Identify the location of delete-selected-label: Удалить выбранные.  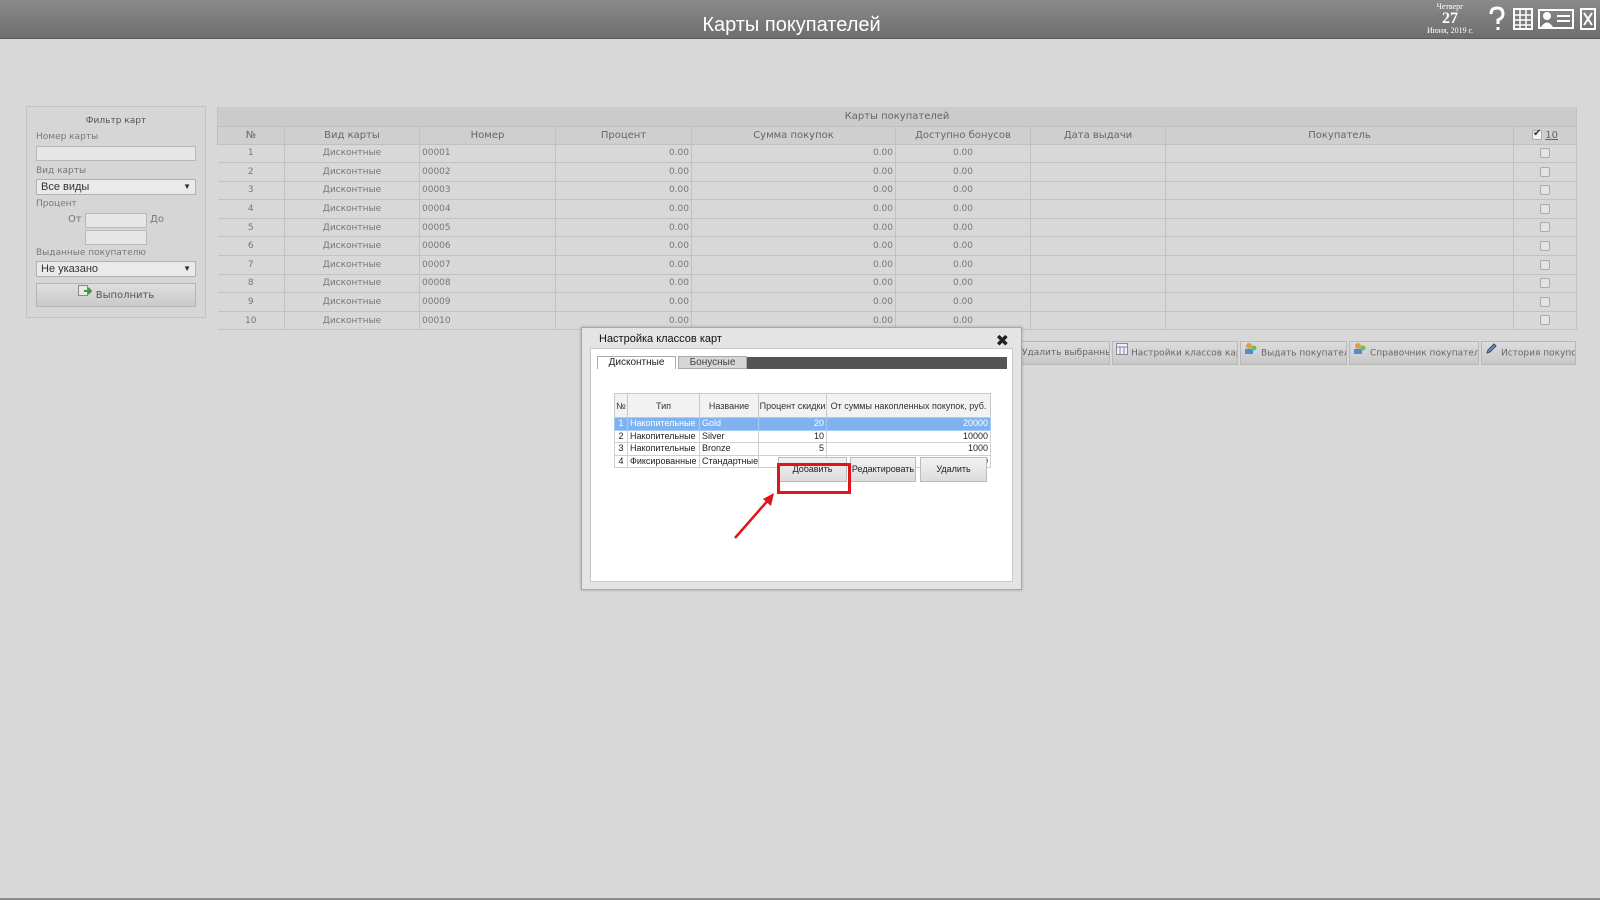
(1066, 353).